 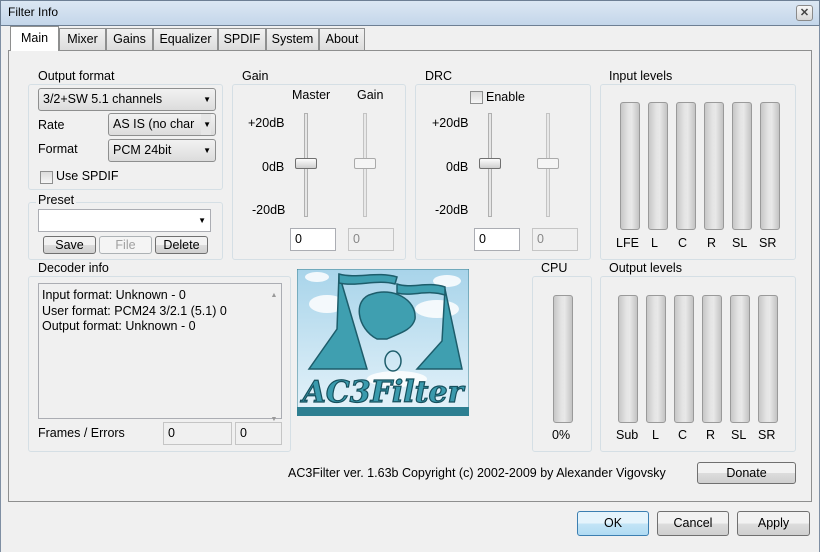 I want to click on drc-enable-checkbox, so click(x=476, y=97).